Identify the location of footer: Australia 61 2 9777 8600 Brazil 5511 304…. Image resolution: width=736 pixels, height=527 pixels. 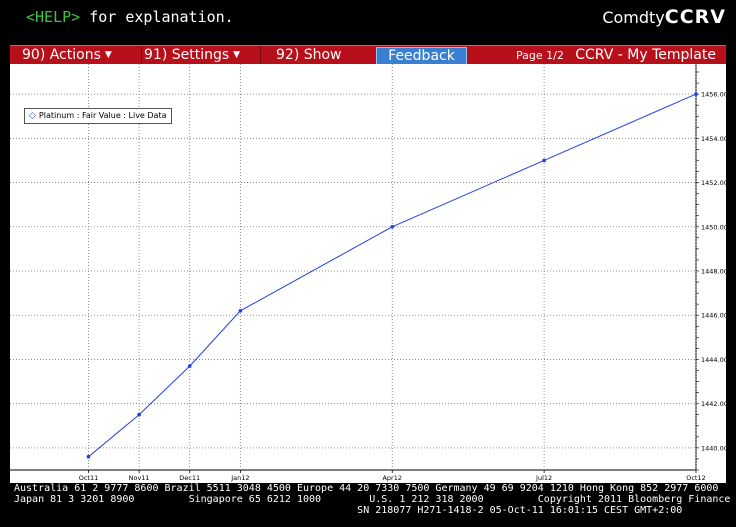
(375, 499).